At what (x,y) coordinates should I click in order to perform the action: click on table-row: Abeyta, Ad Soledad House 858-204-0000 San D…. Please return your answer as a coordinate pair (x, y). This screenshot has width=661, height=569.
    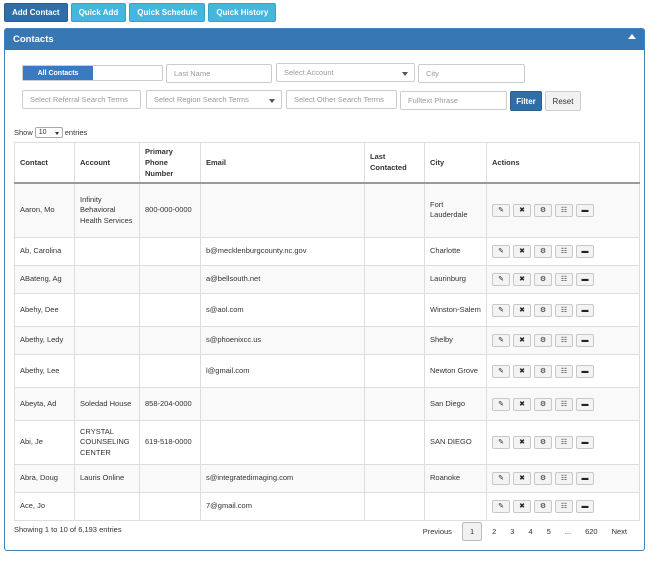
    Looking at the image, I should click on (327, 404).